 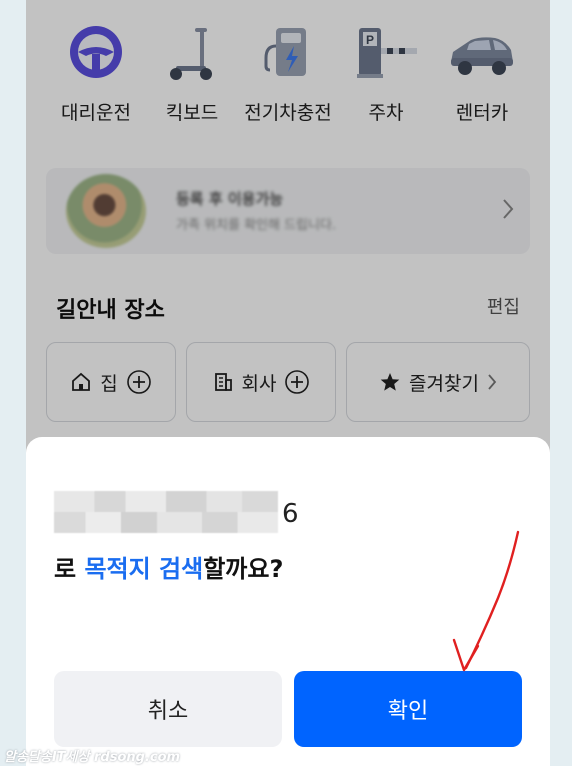 I want to click on right-background-strip, so click(x=561, y=383).